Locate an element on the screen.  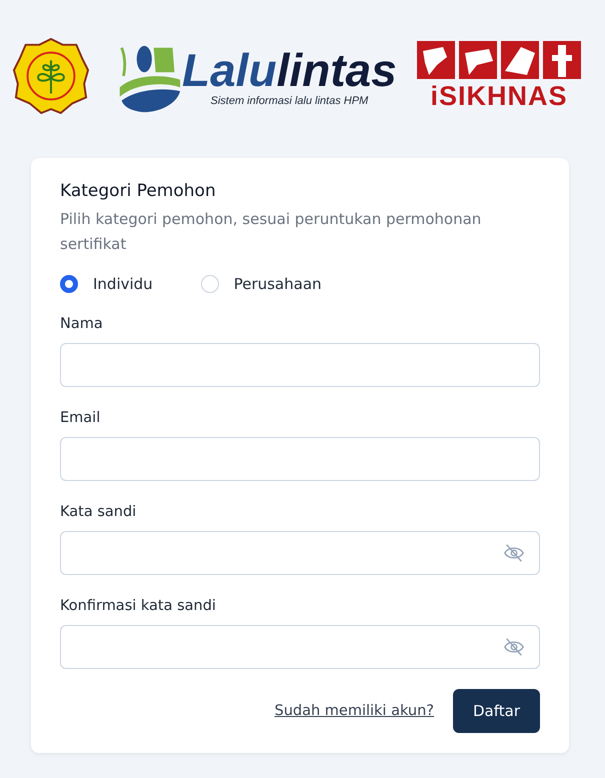
field-label: Konfirmasi kata sandi is located at coordinates (138, 606).